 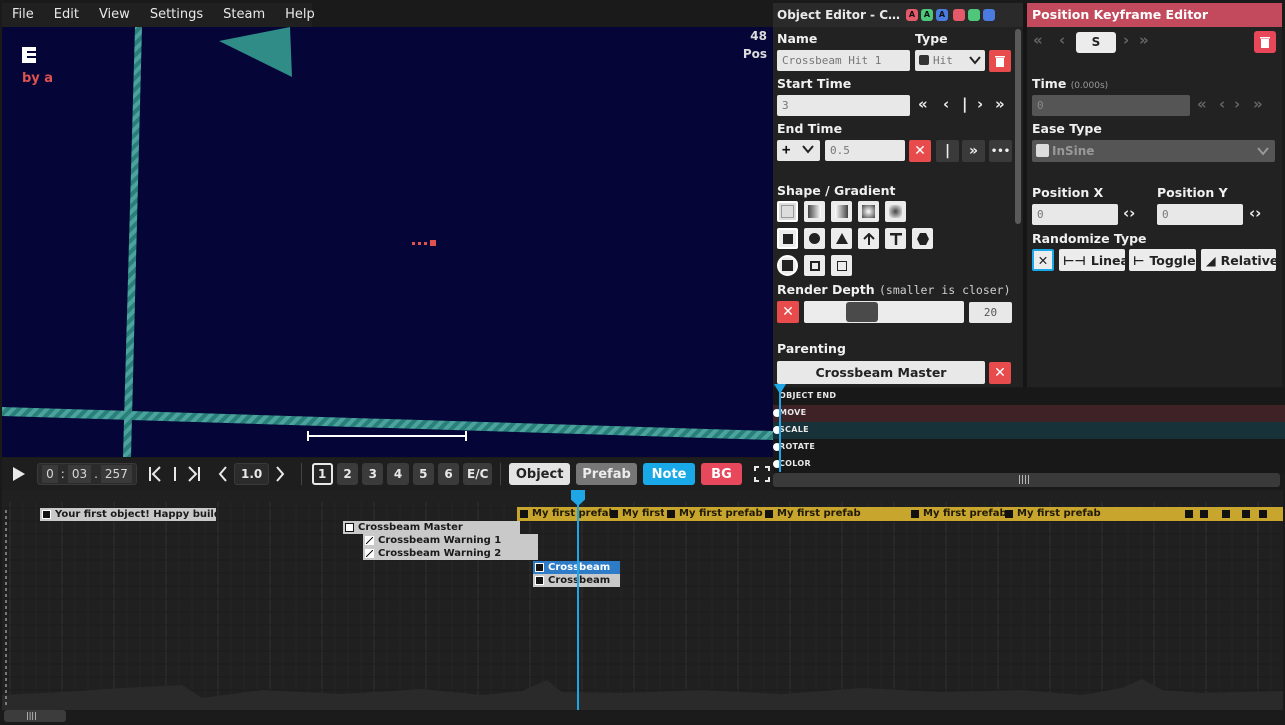 What do you see at coordinates (1000, 373) in the screenshot?
I see `parent-clear-button: ✕` at bounding box center [1000, 373].